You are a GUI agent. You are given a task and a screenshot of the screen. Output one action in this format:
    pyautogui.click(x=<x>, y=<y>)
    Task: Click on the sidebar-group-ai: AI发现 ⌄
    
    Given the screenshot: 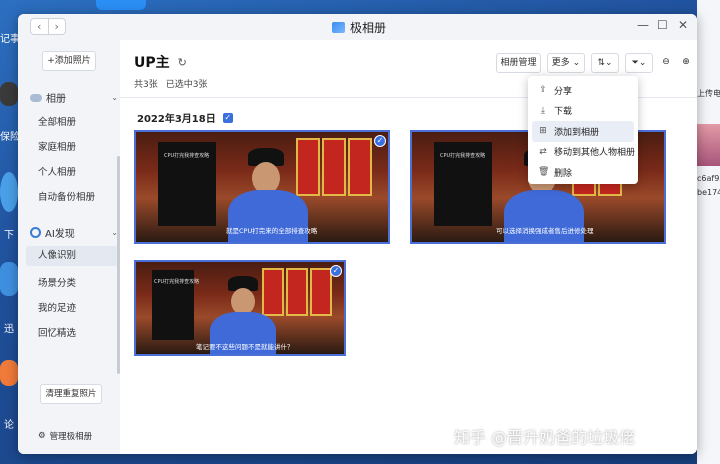 What is the action you would take?
    pyautogui.click(x=74, y=232)
    